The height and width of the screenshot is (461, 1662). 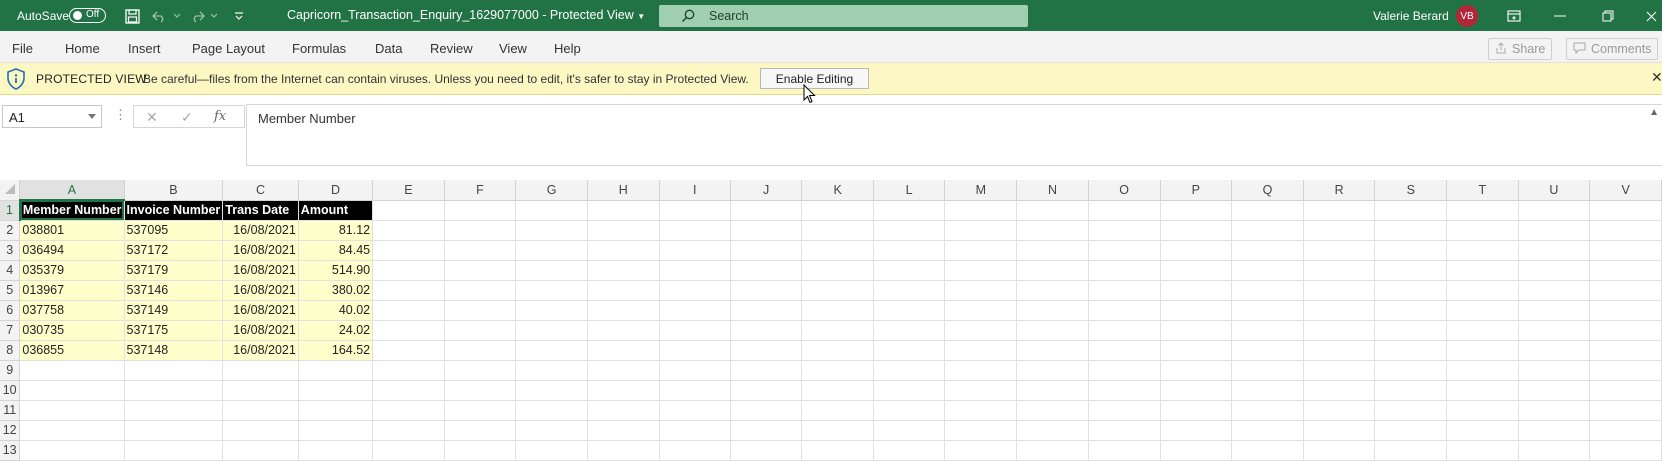 What do you see at coordinates (1052, 190) in the screenshot?
I see `column-header: N` at bounding box center [1052, 190].